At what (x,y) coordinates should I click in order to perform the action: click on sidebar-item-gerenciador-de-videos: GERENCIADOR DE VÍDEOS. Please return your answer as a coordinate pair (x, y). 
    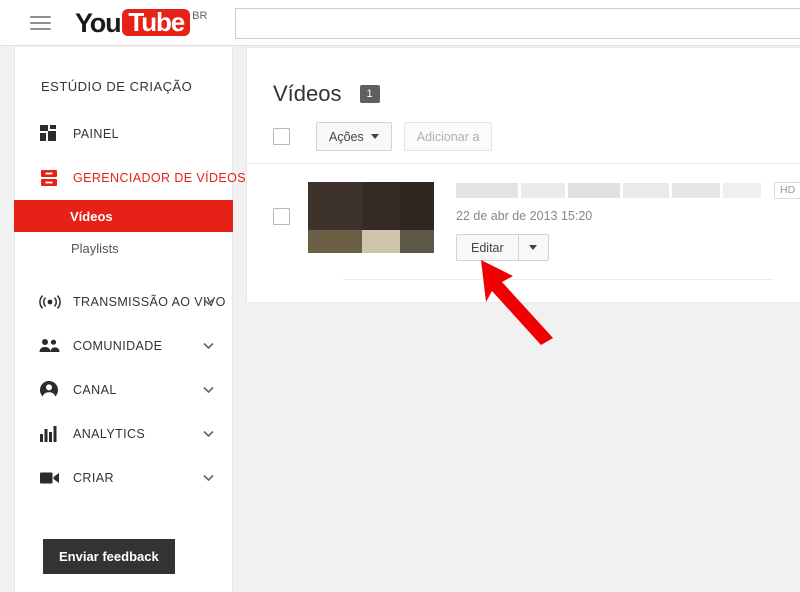
    Looking at the image, I should click on (130, 178).